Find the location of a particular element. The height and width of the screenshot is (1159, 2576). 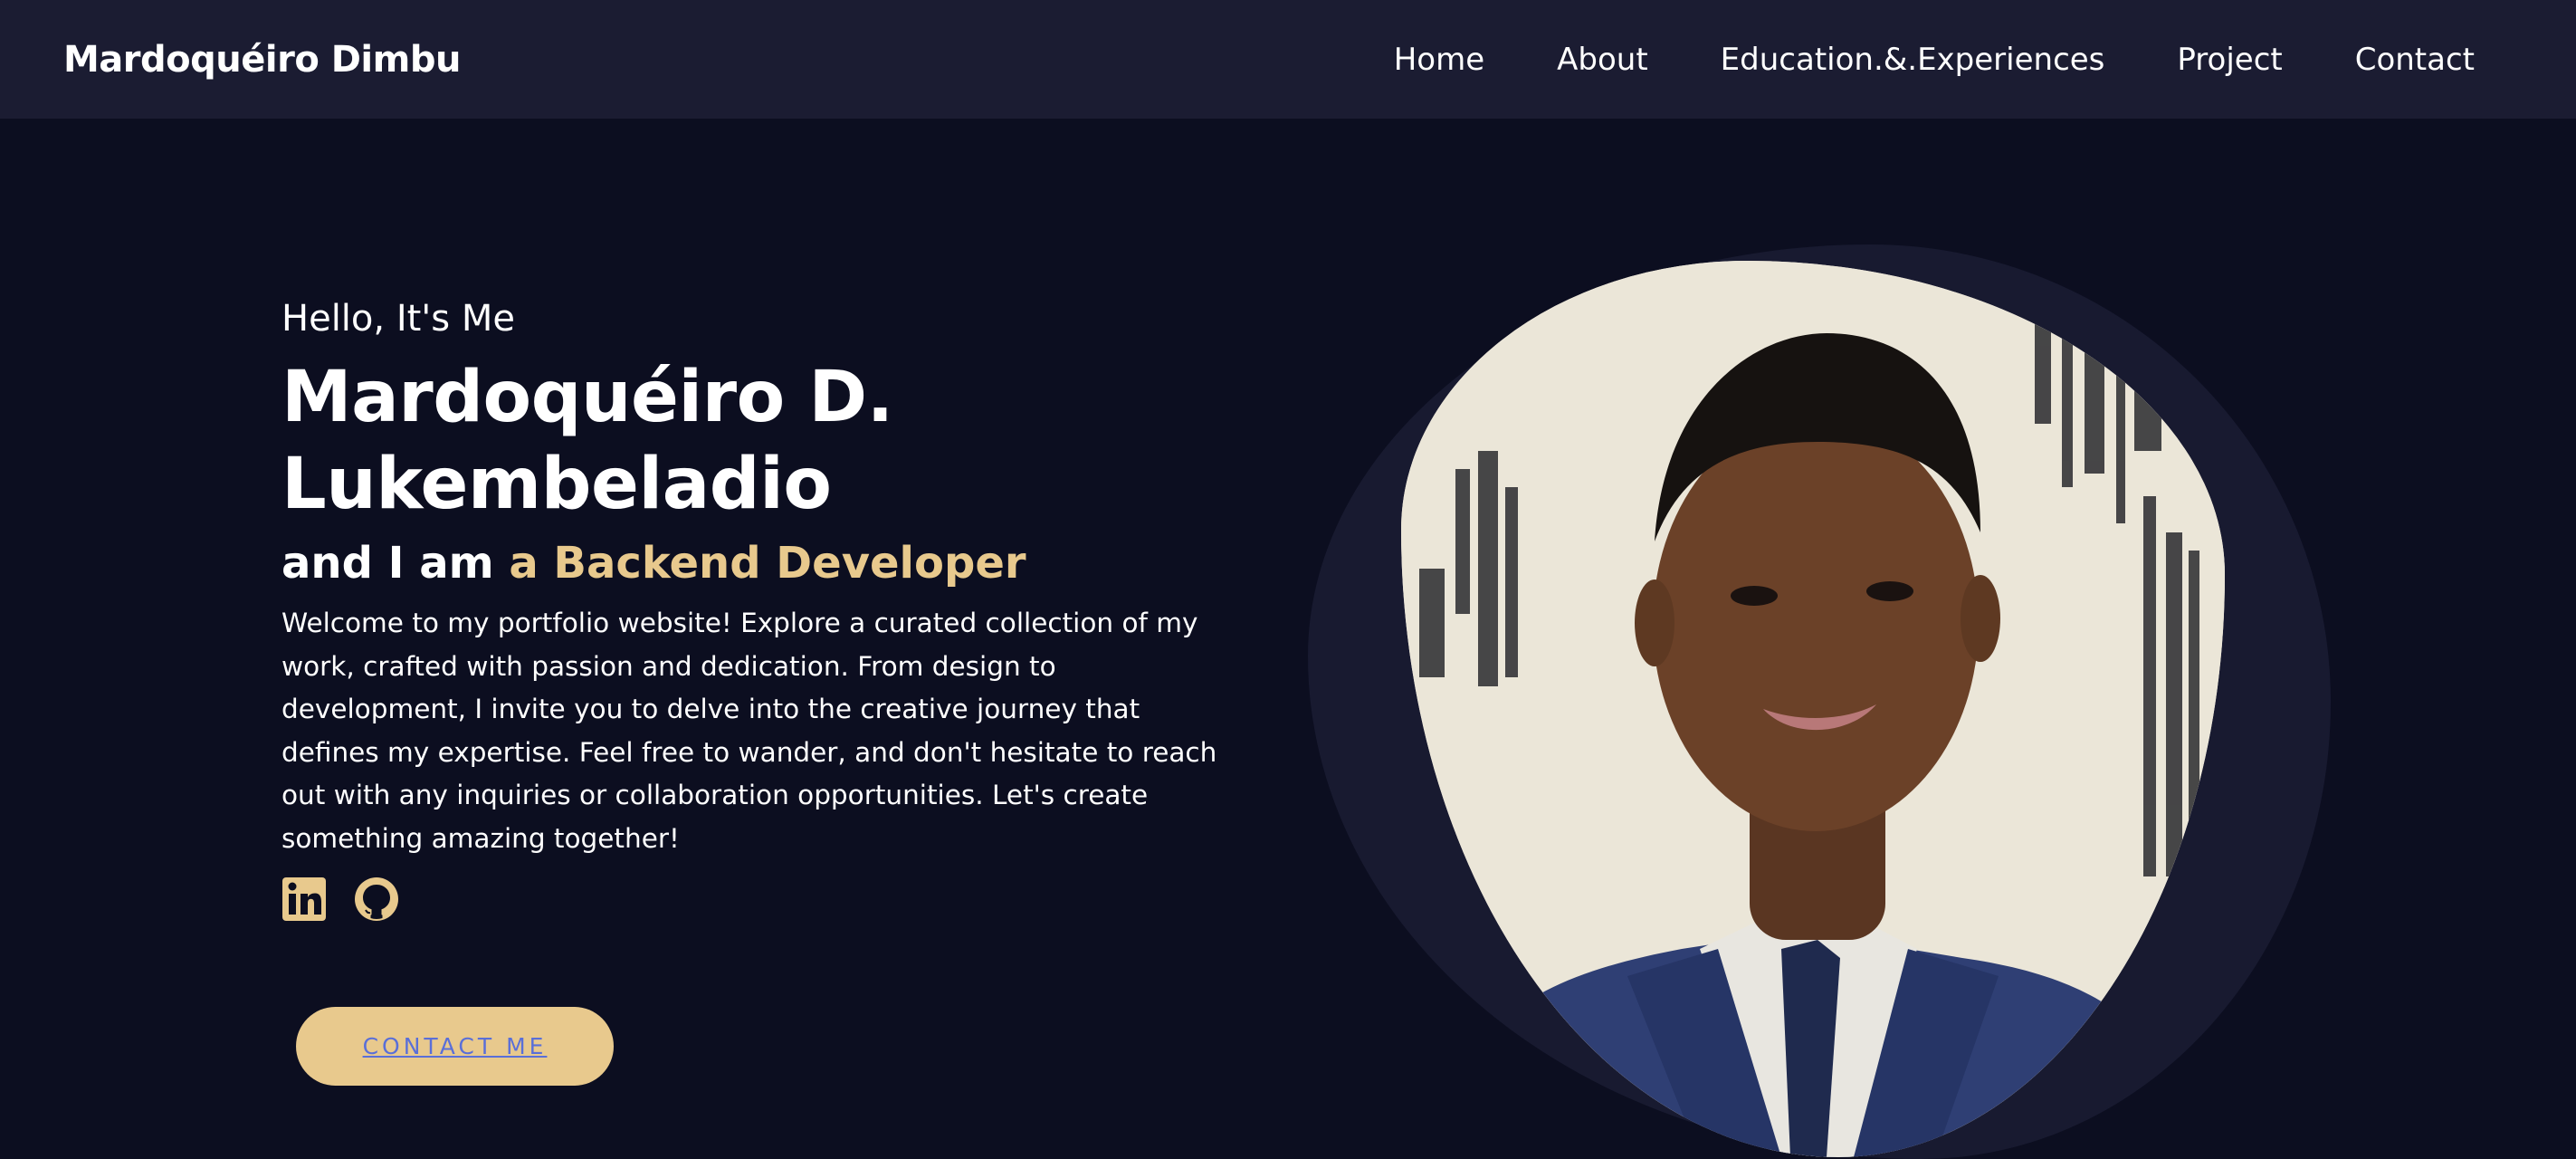

github-link is located at coordinates (377, 899).